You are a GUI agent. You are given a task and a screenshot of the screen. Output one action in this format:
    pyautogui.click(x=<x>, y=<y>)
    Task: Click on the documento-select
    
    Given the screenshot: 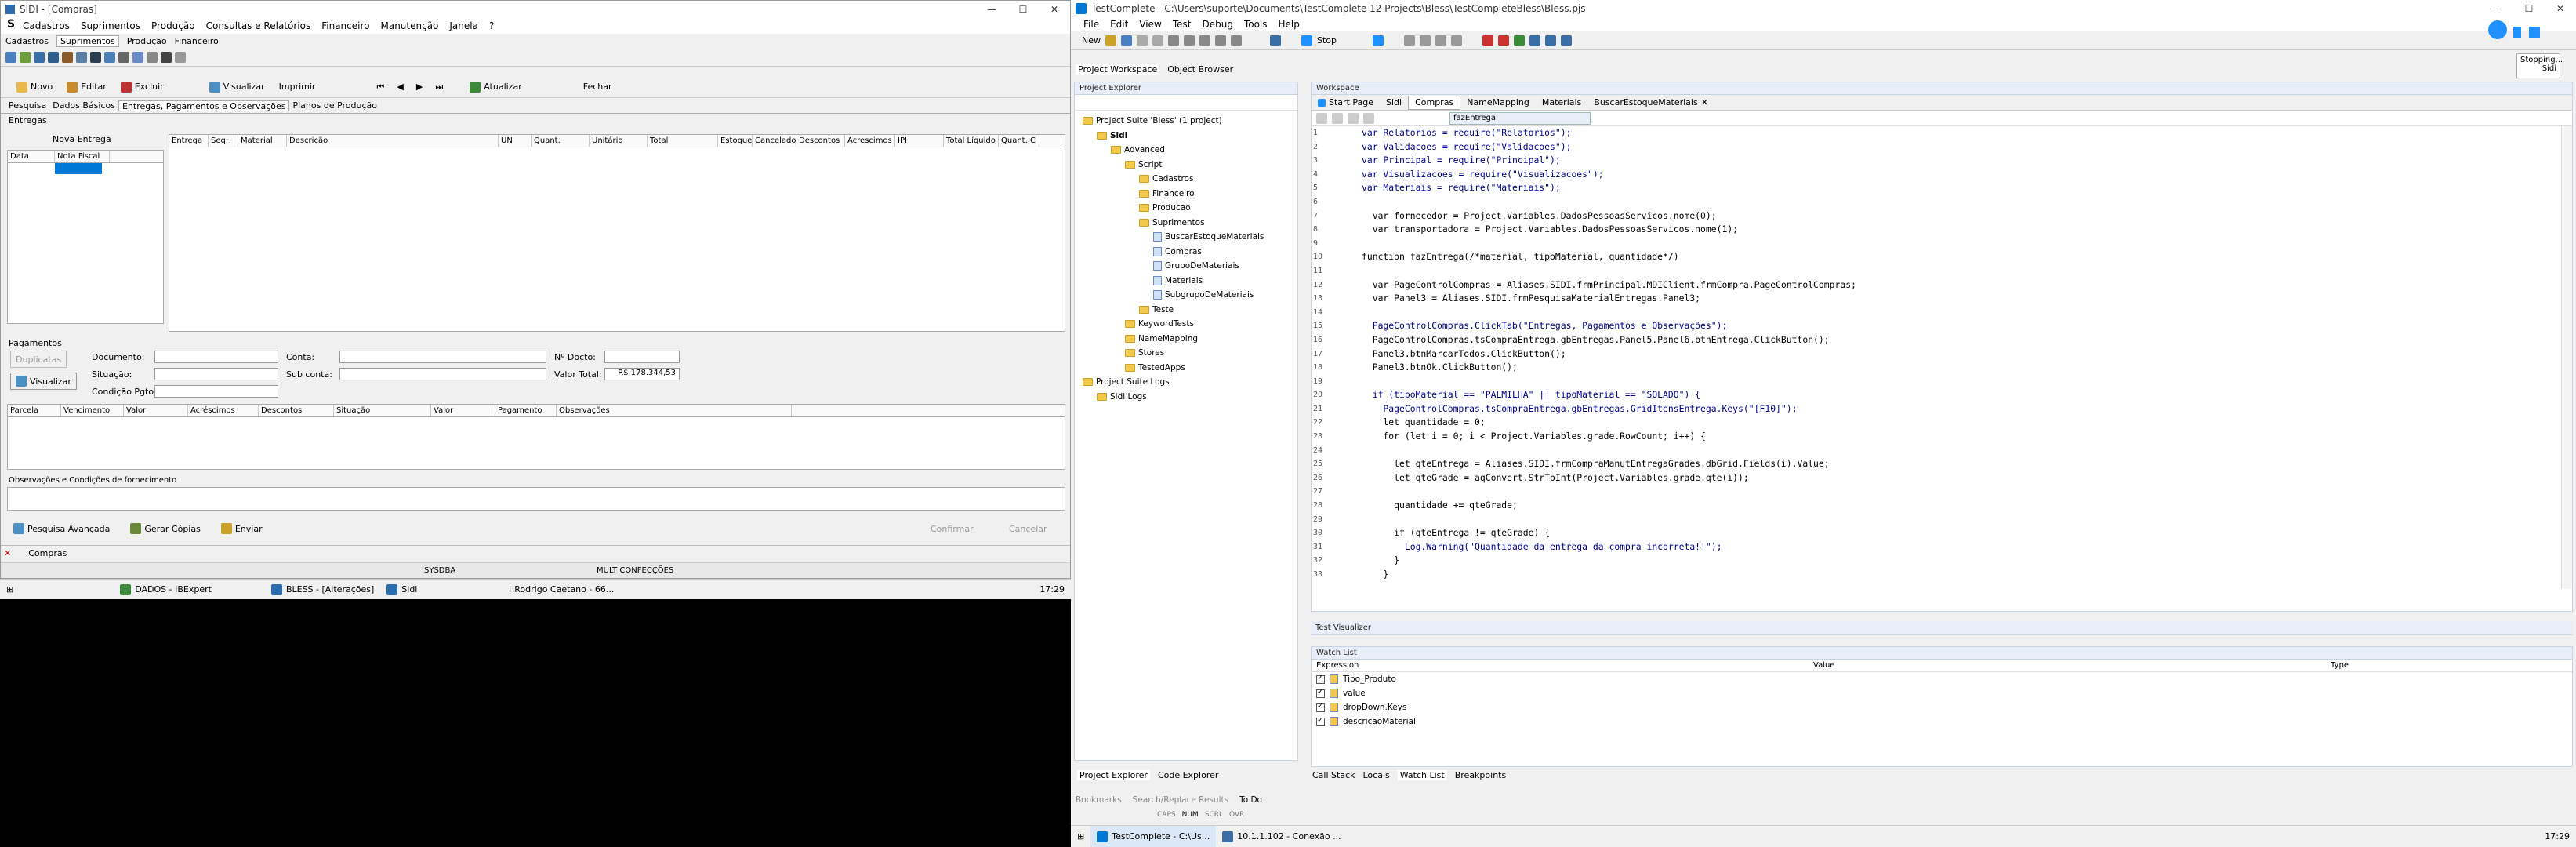 What is the action you would take?
    pyautogui.click(x=216, y=357)
    